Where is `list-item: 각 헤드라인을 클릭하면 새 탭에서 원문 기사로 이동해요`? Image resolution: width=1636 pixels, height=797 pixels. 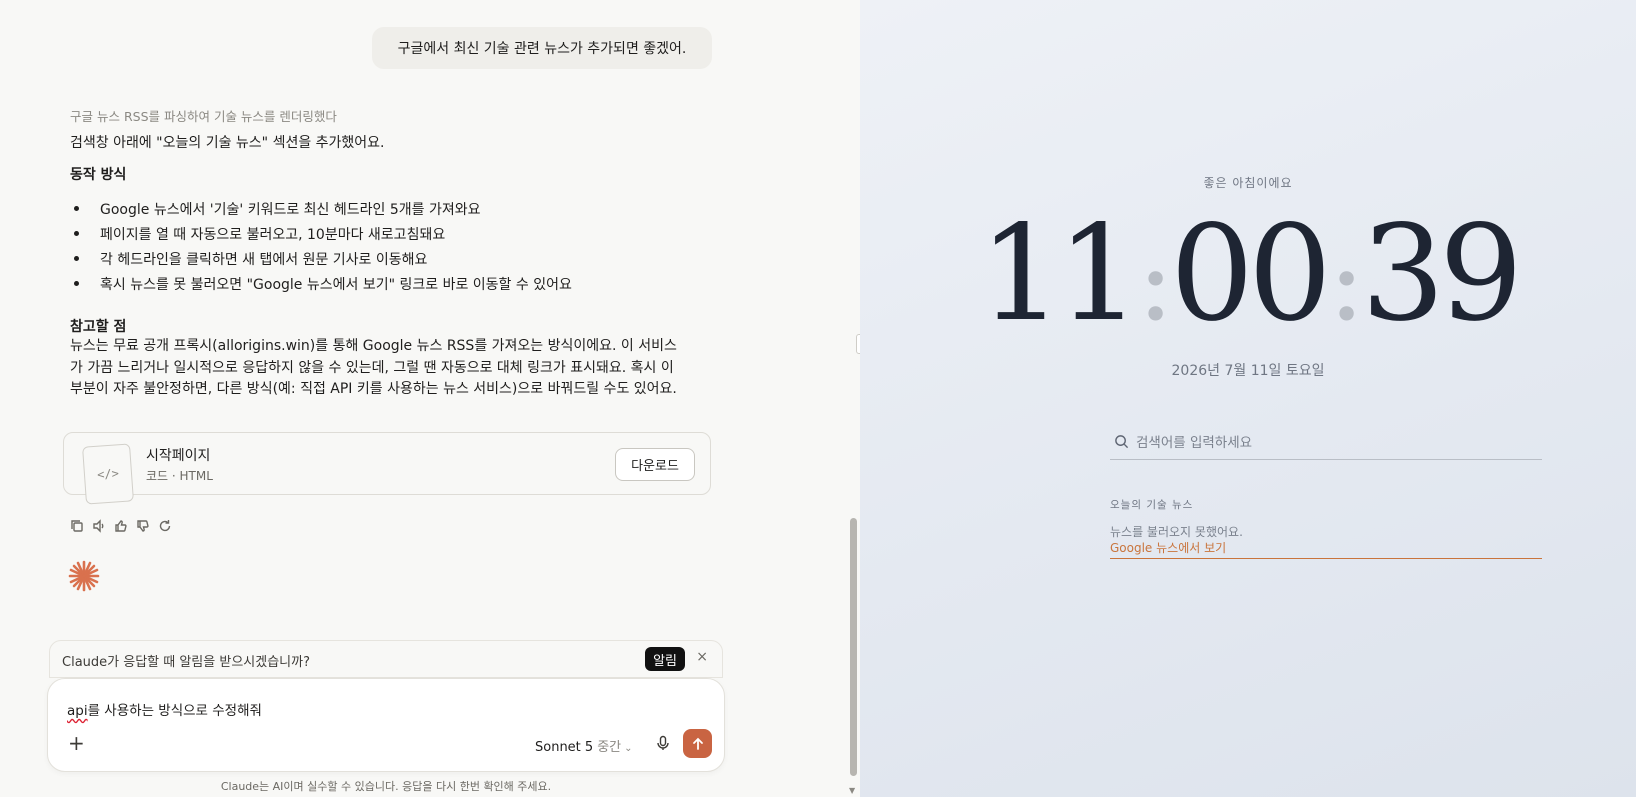 list-item: 각 헤드라인을 클릭하면 새 탭에서 원문 기사로 이동해요 is located at coordinates (323, 258).